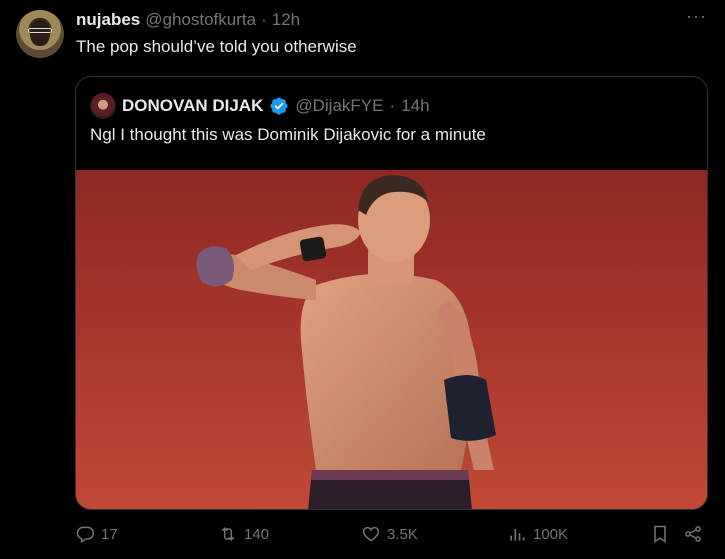 This screenshot has height=559, width=725. Describe the element at coordinates (339, 106) in the screenshot. I see `quoted-handle: @DijakFYE` at that location.